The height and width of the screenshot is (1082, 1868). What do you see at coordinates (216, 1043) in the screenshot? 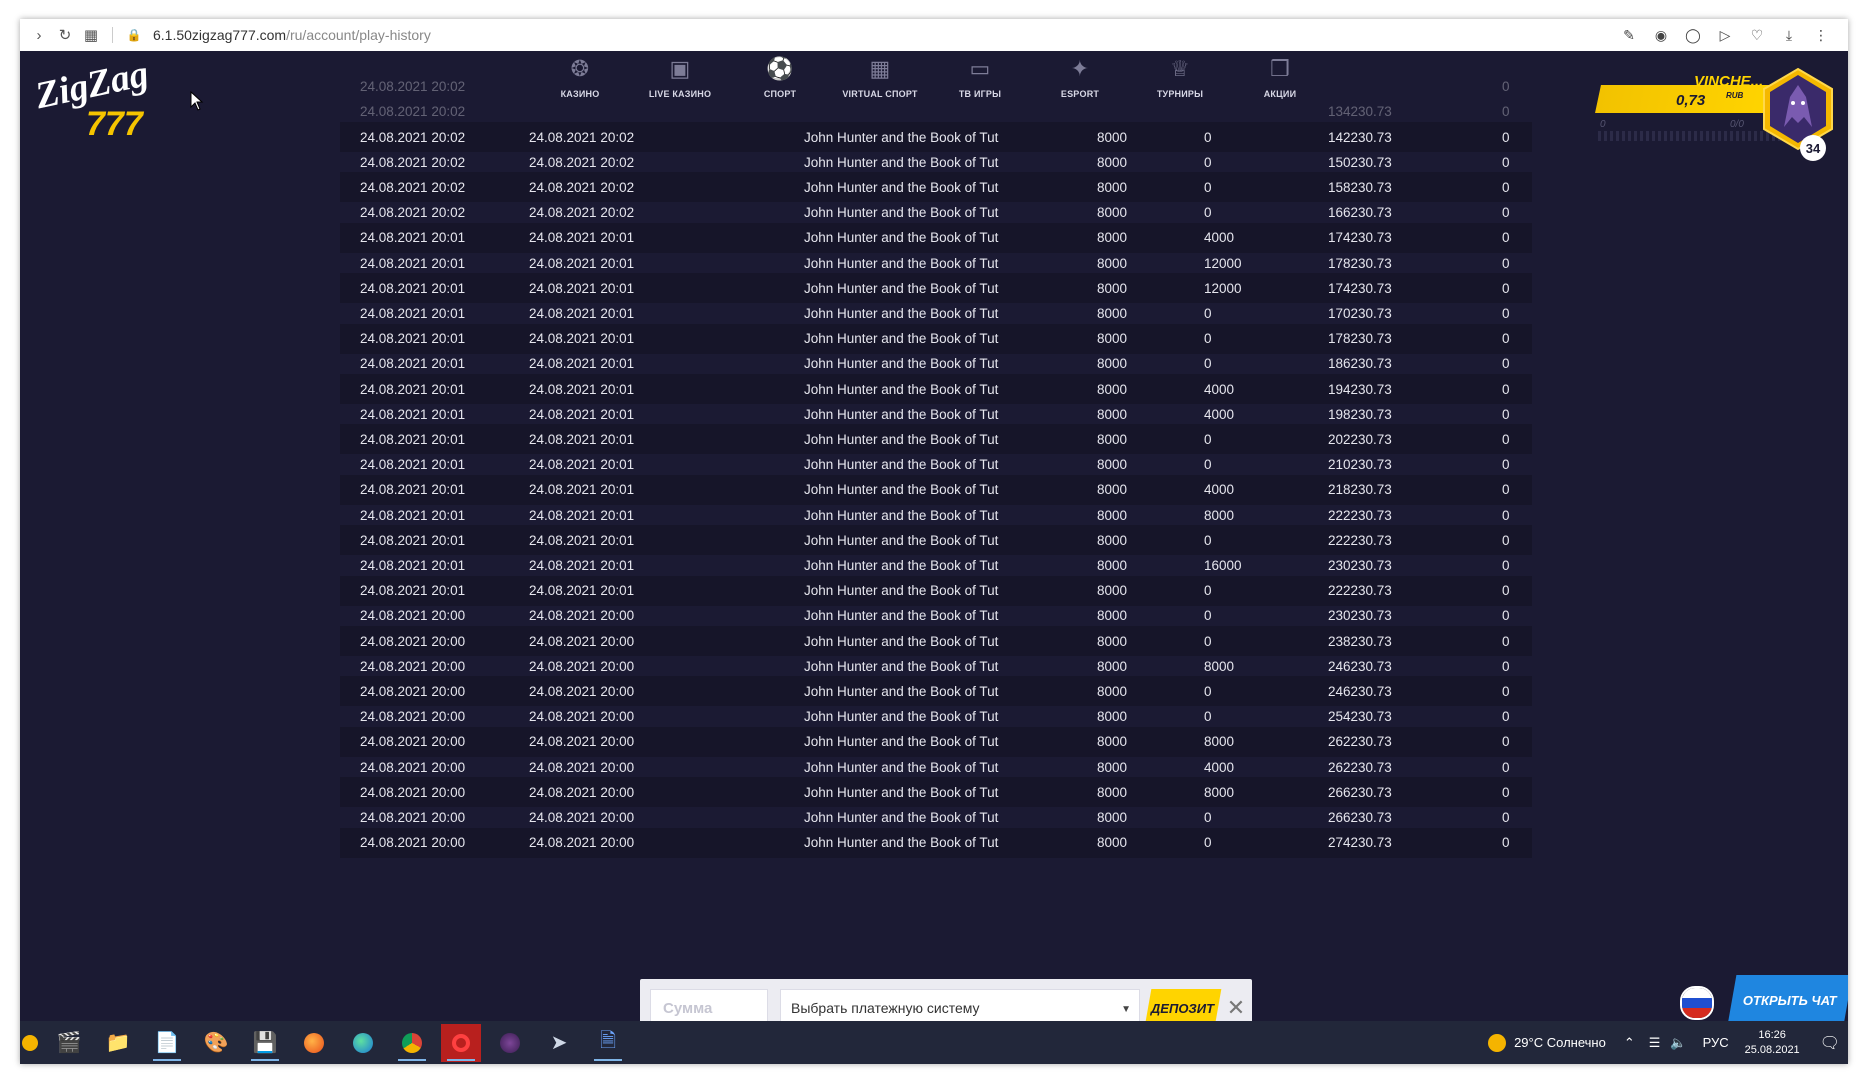
I see `paint-icon: 🎨` at bounding box center [216, 1043].